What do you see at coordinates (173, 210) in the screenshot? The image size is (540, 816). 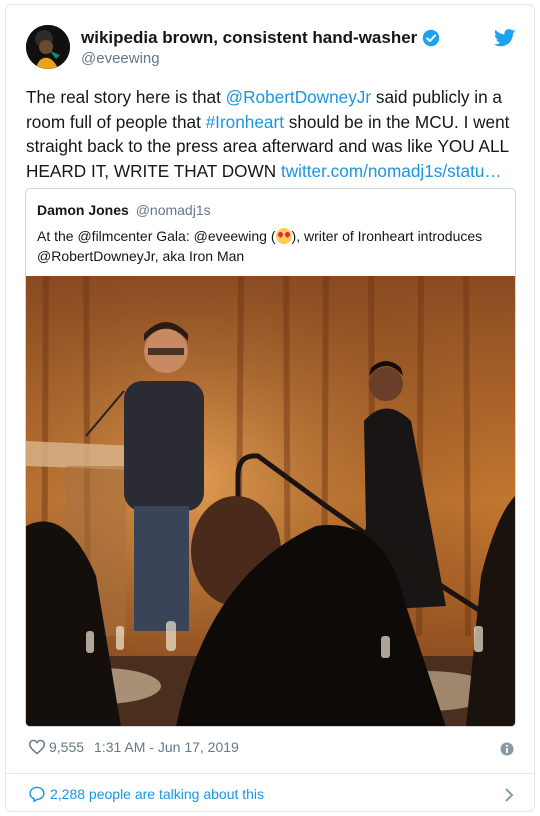 I see `quoted-author-handle: @nomadj1s` at bounding box center [173, 210].